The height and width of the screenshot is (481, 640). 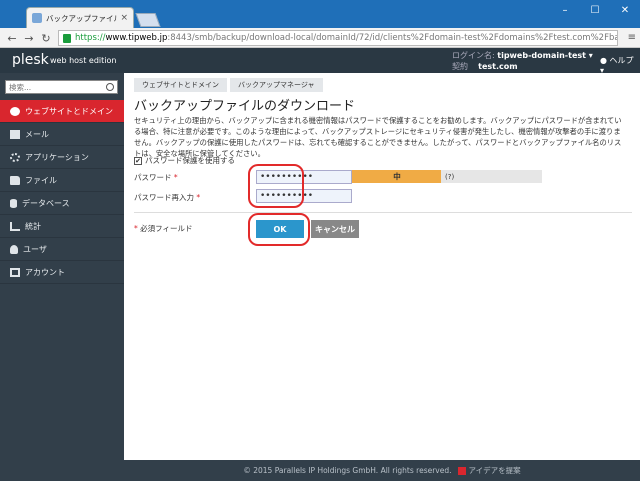 What do you see at coordinates (632, 37) in the screenshot?
I see `browser-menu-icon: ≡` at bounding box center [632, 37].